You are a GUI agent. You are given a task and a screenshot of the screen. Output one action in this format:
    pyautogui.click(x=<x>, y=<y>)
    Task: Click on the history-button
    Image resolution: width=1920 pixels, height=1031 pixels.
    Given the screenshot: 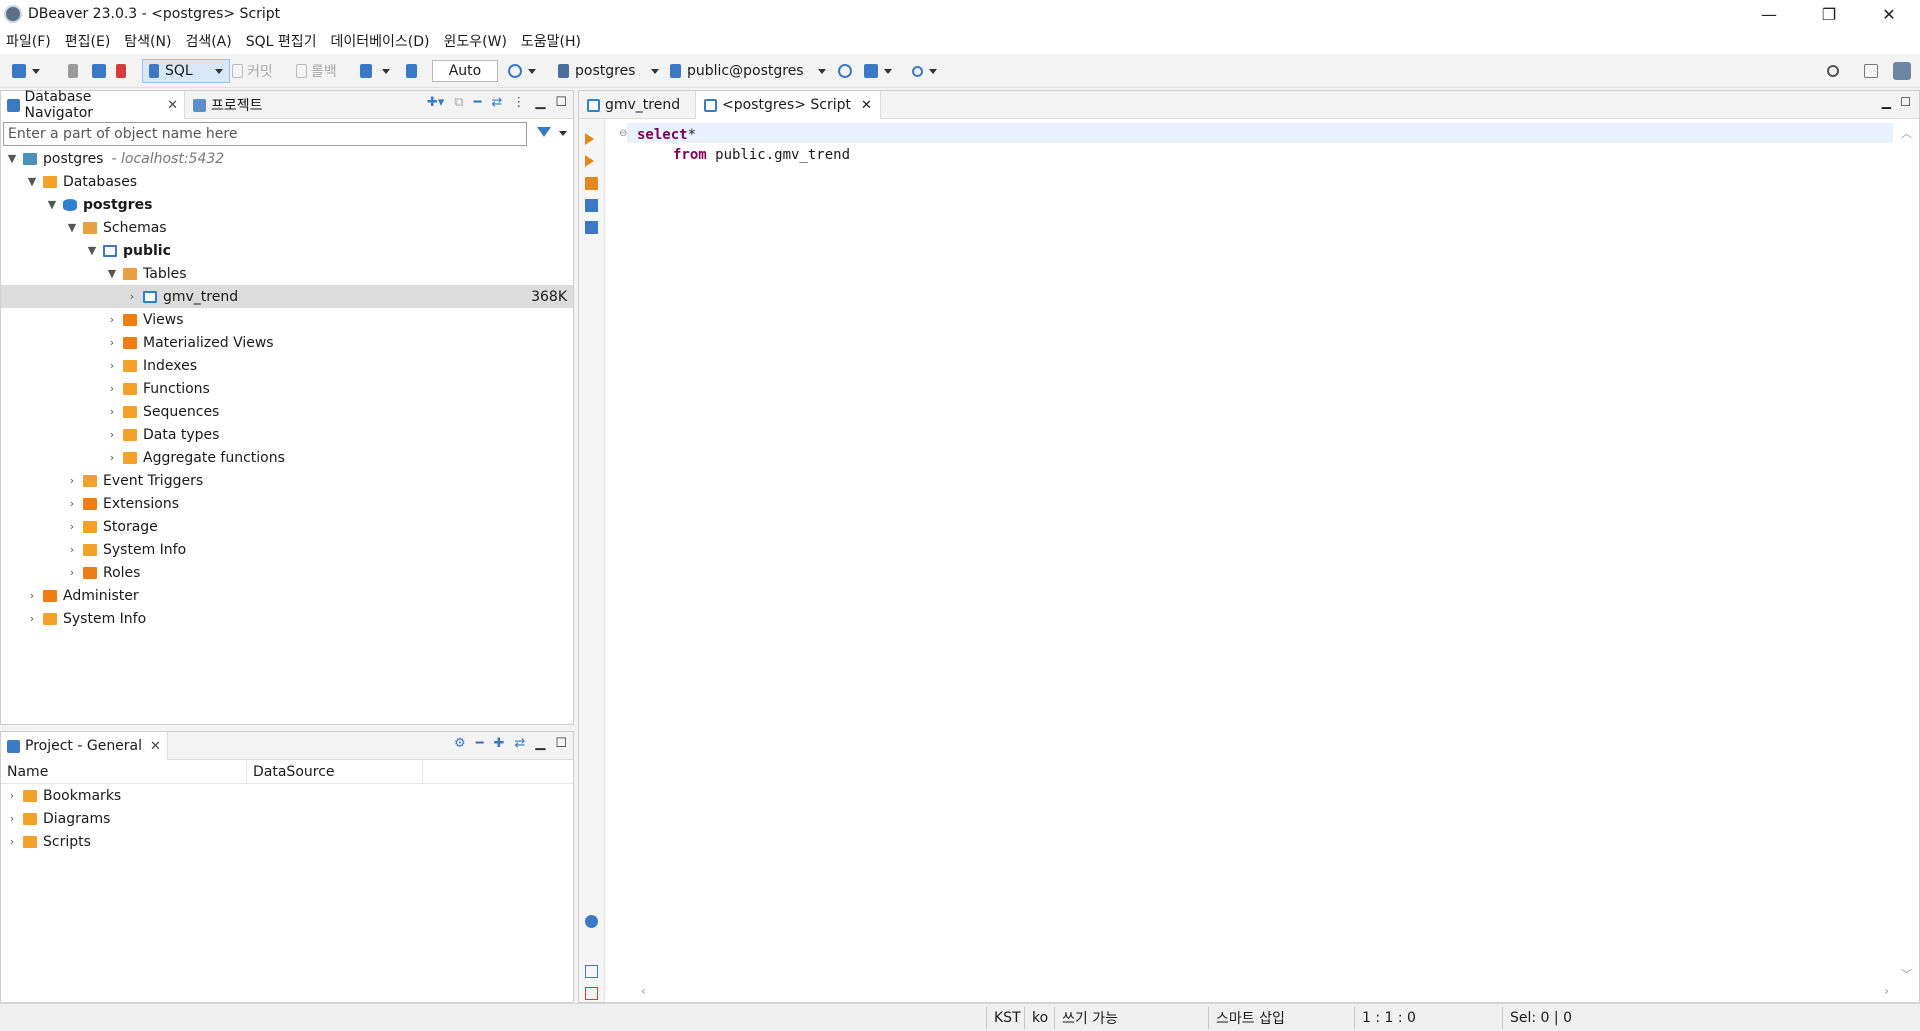 What is the action you would take?
    pyautogui.click(x=522, y=71)
    